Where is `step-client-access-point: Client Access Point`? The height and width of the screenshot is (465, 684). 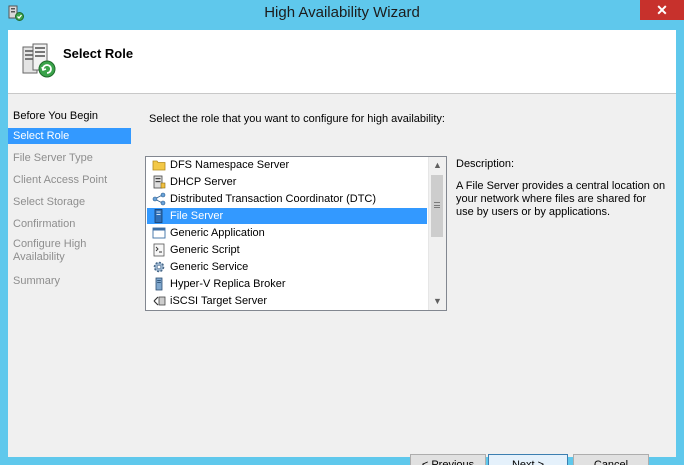 step-client-access-point: Client Access Point is located at coordinates (60, 180).